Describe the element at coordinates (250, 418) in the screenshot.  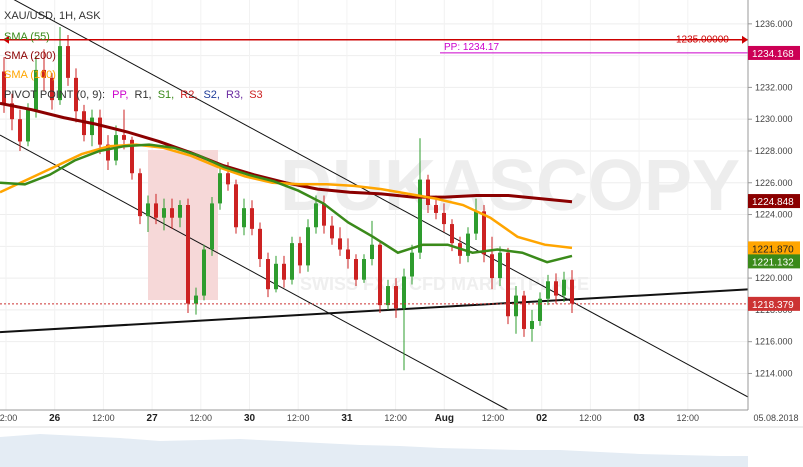
I see `x-tick-label: 30` at that location.